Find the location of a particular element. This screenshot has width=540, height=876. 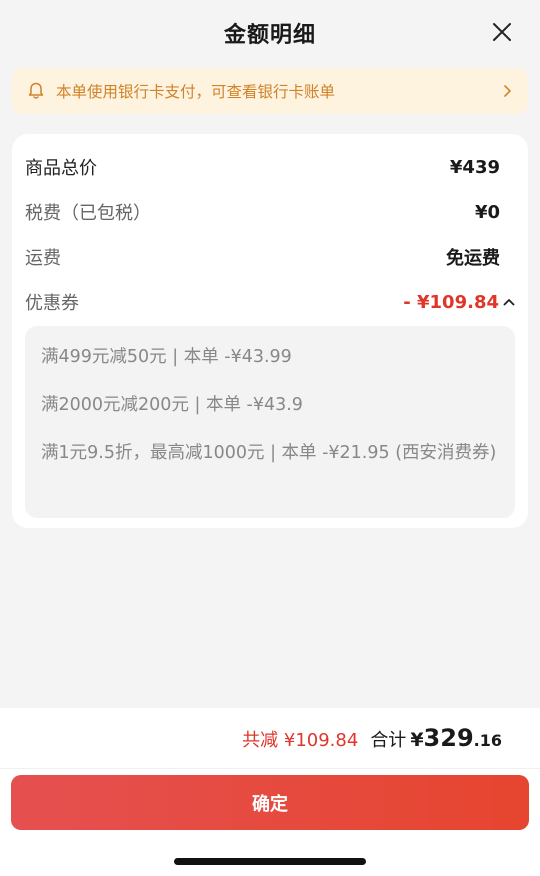

row-shipping: 运费 免运费 is located at coordinates (262, 257).